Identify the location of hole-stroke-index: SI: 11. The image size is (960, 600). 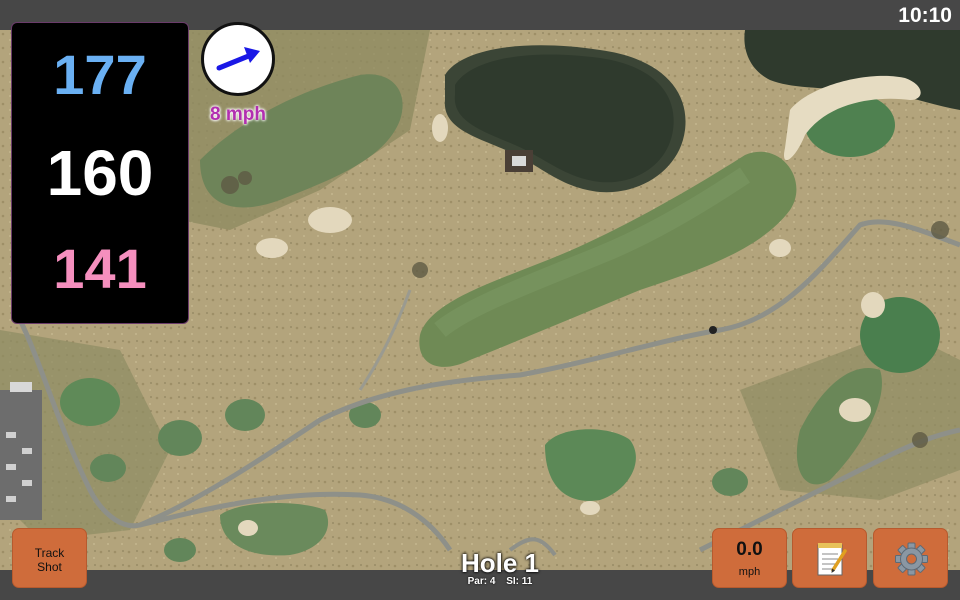
(519, 581).